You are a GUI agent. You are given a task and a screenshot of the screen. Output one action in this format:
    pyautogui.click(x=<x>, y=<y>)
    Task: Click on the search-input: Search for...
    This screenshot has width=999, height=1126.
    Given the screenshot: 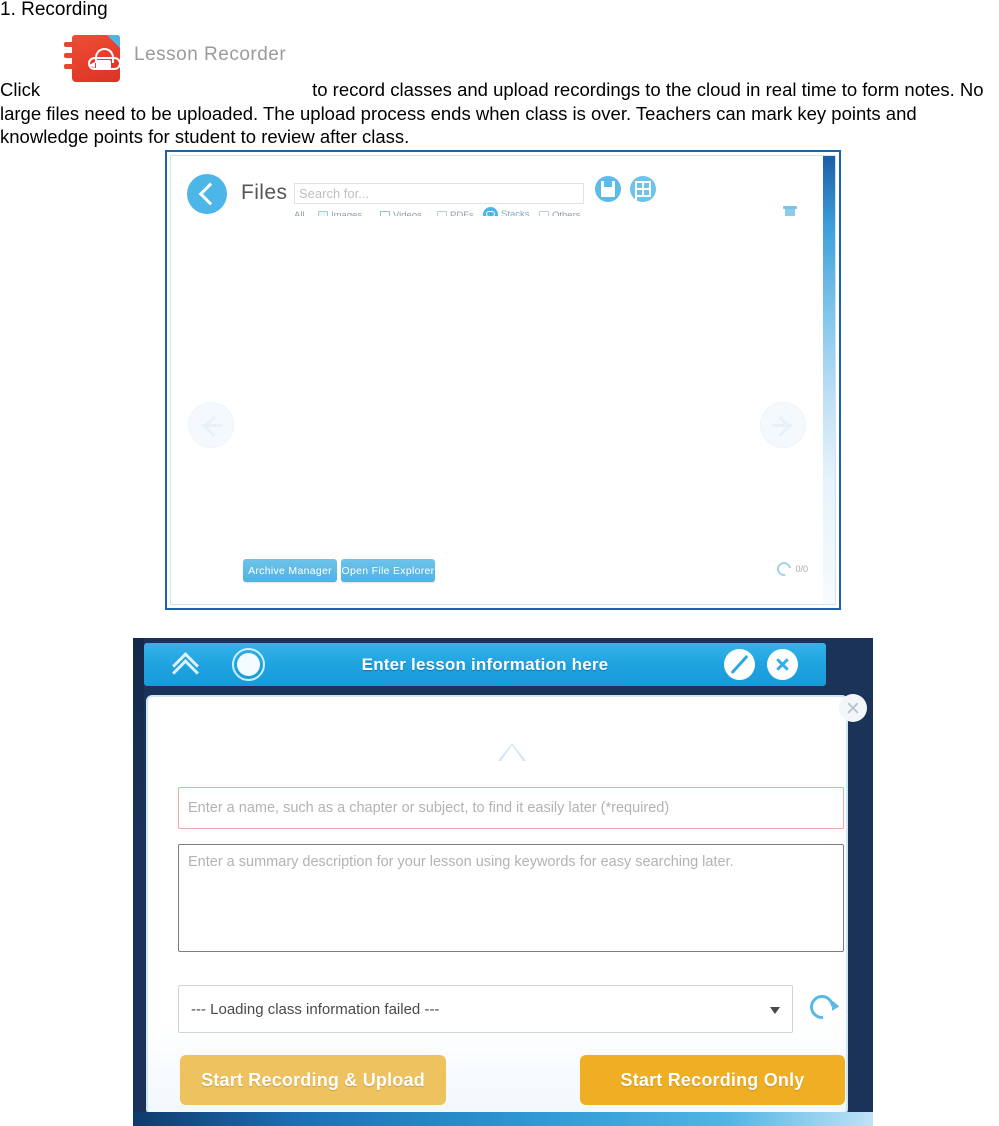 What is the action you would take?
    pyautogui.click(x=439, y=193)
    